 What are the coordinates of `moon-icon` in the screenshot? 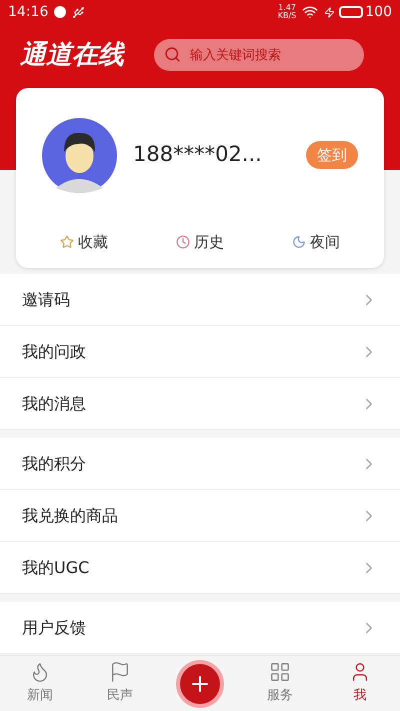 It's located at (299, 242).